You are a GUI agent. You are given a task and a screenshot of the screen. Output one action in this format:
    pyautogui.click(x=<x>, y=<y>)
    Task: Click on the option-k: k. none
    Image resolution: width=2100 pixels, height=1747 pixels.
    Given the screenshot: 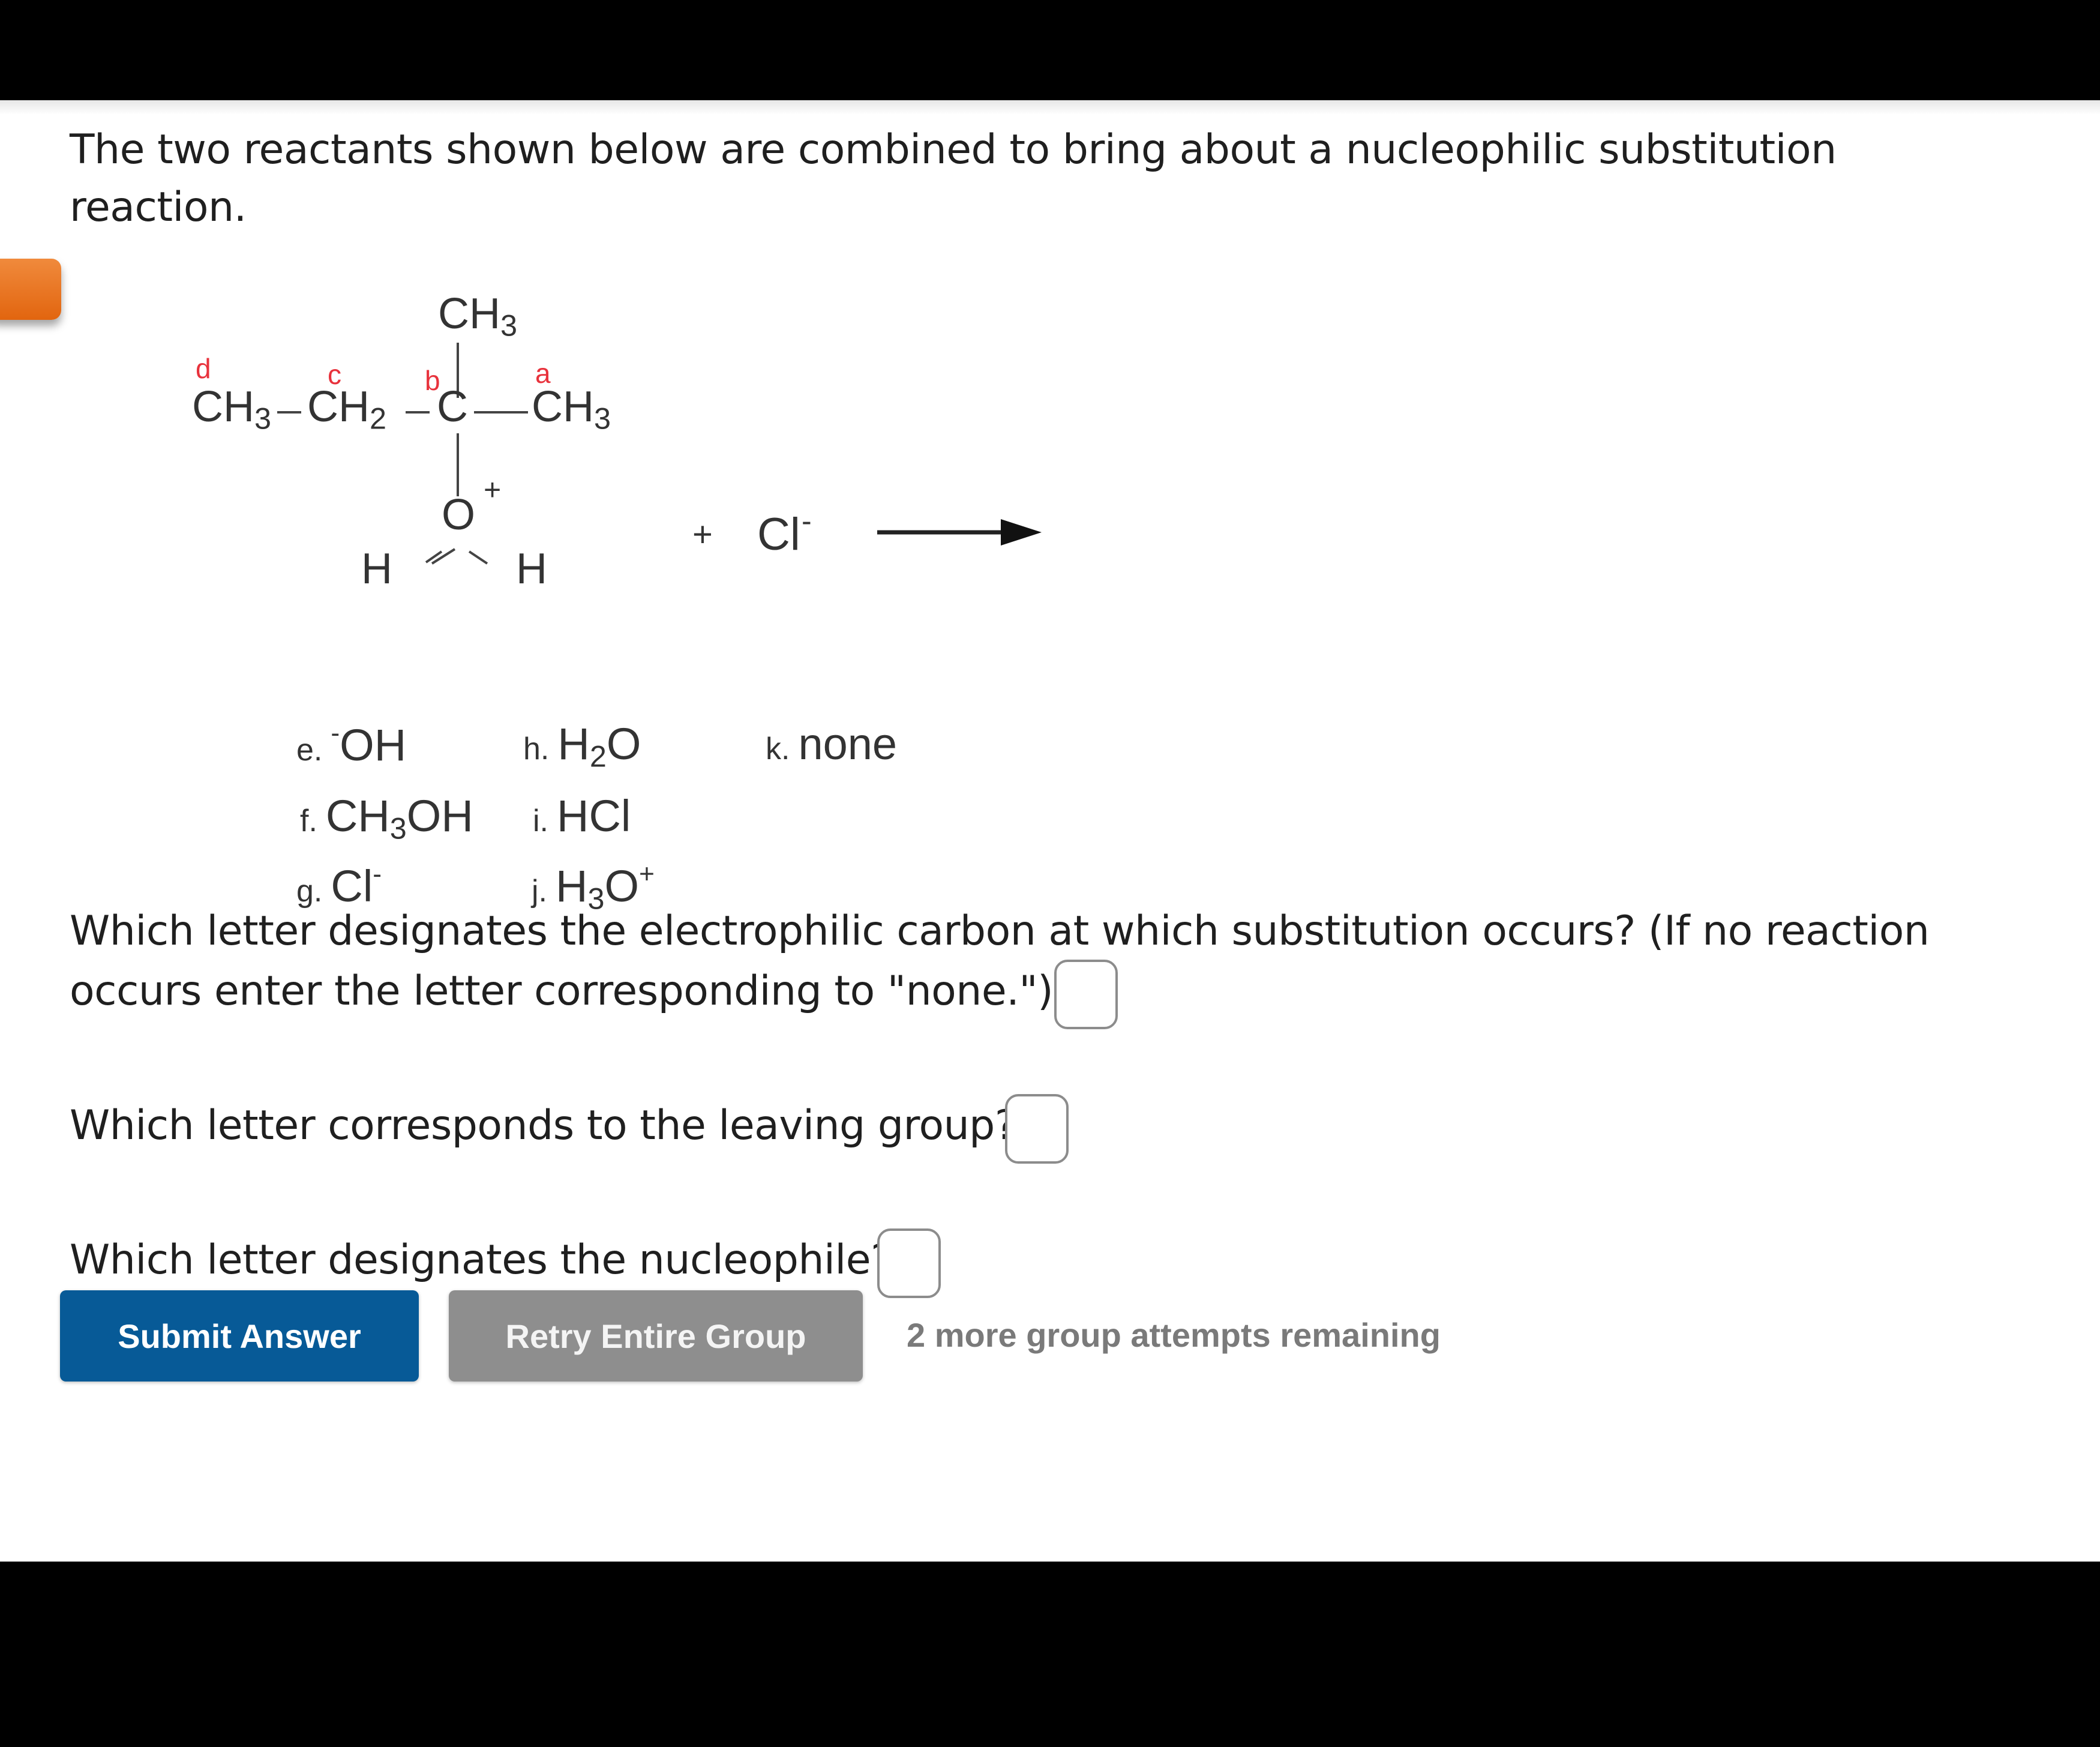 What is the action you would take?
    pyautogui.click(x=832, y=743)
    